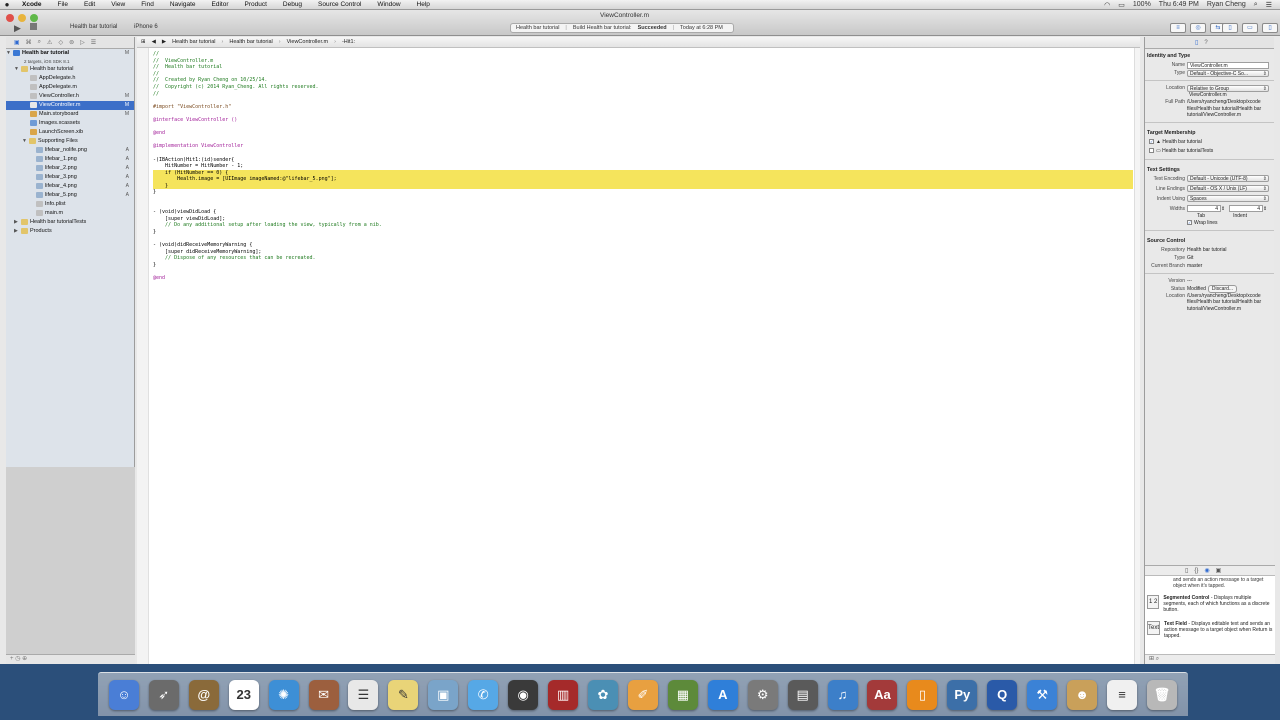 The width and height of the screenshot is (1280, 720). I want to click on media-library-icon: ▣, so click(1219, 570).